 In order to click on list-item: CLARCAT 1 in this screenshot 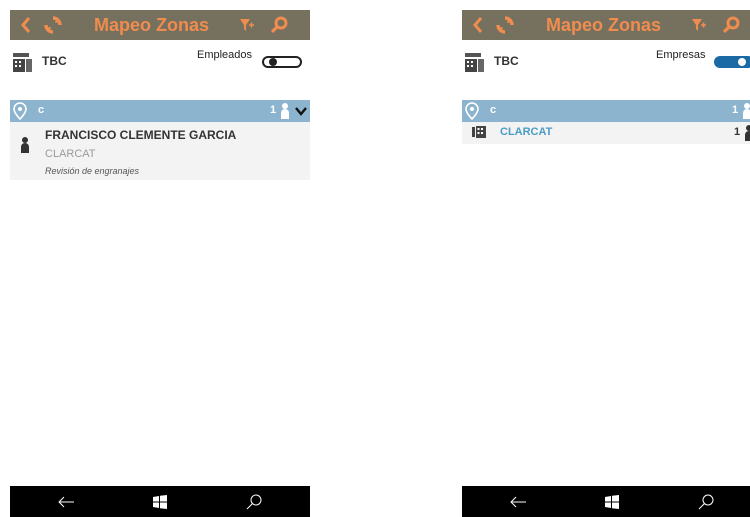, I will do `click(606, 133)`.